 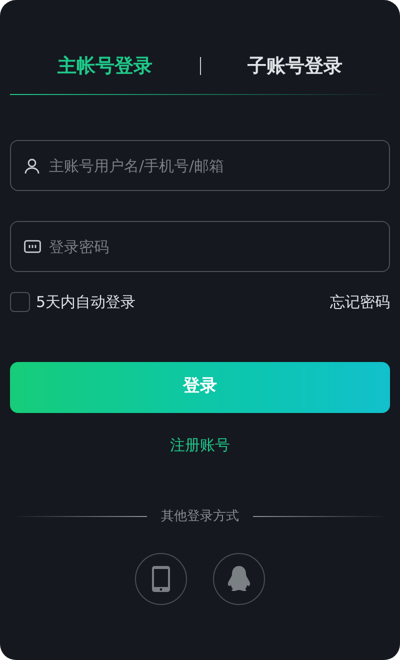 I want to click on phone-icon, so click(x=161, y=579).